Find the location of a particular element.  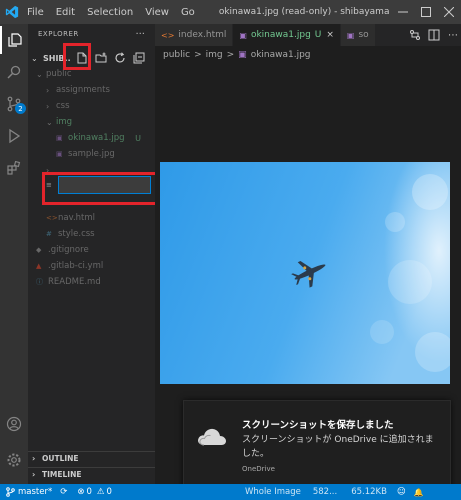

notifications-button: 🔔 is located at coordinates (419, 492).